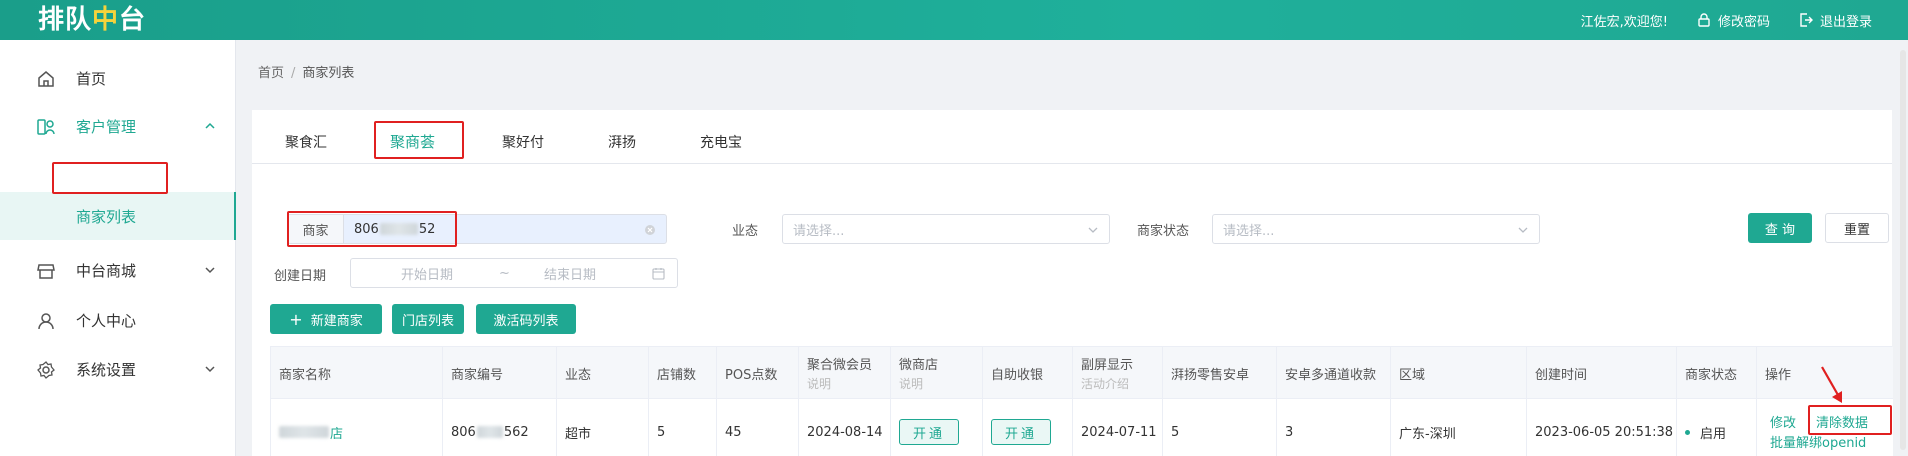  I want to click on industry-label: 业态, so click(745, 231).